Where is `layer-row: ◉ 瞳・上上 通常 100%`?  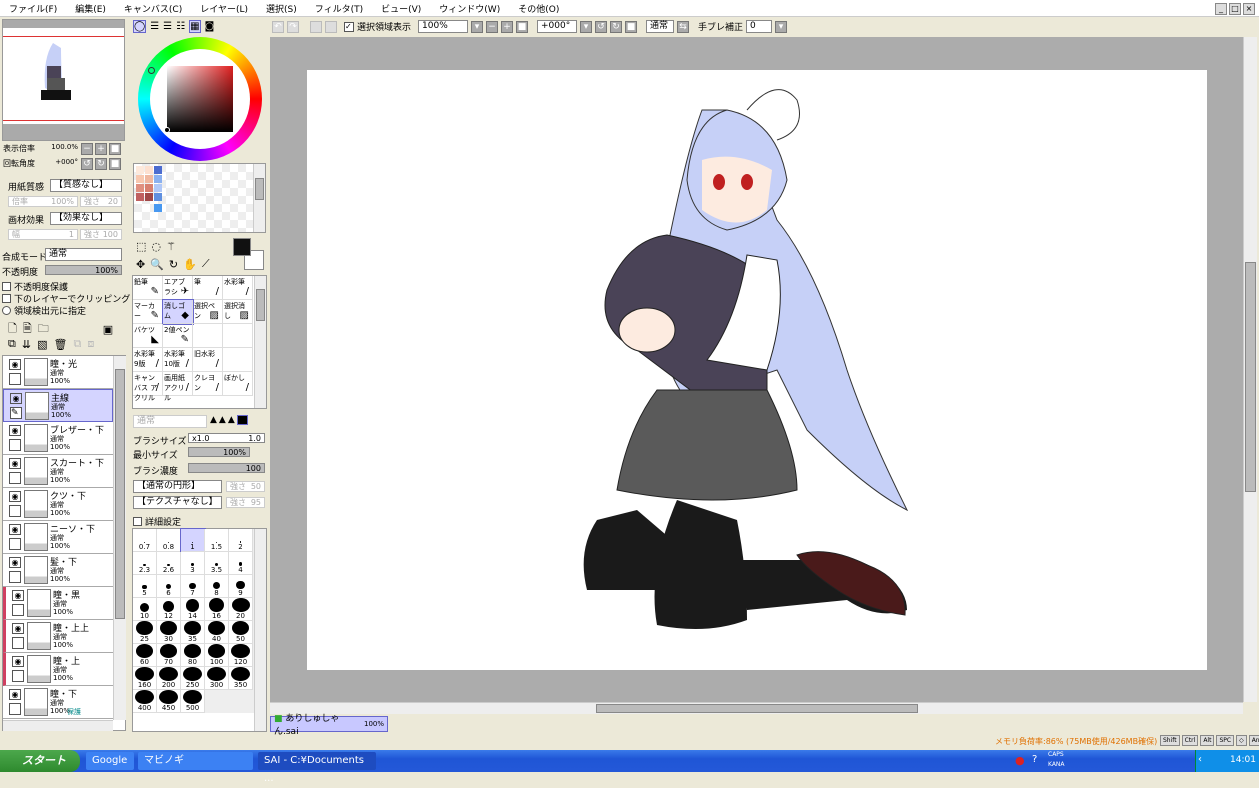
layer-row: ◉ 瞳・上上 通常 100% is located at coordinates (58, 636).